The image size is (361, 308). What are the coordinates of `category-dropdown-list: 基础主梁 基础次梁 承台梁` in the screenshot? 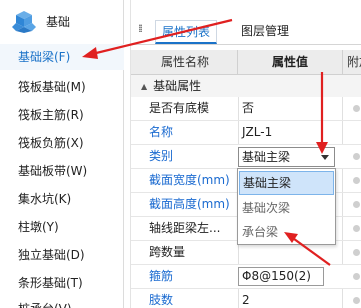 It's located at (286, 206).